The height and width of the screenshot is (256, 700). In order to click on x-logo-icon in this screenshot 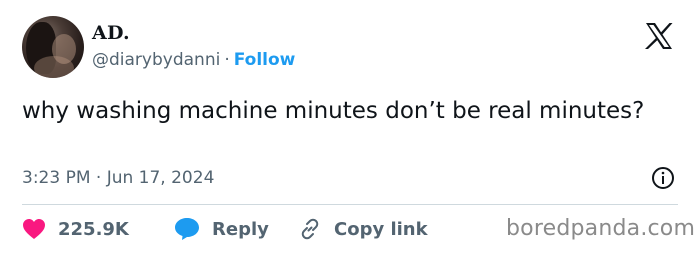, I will do `click(659, 36)`.